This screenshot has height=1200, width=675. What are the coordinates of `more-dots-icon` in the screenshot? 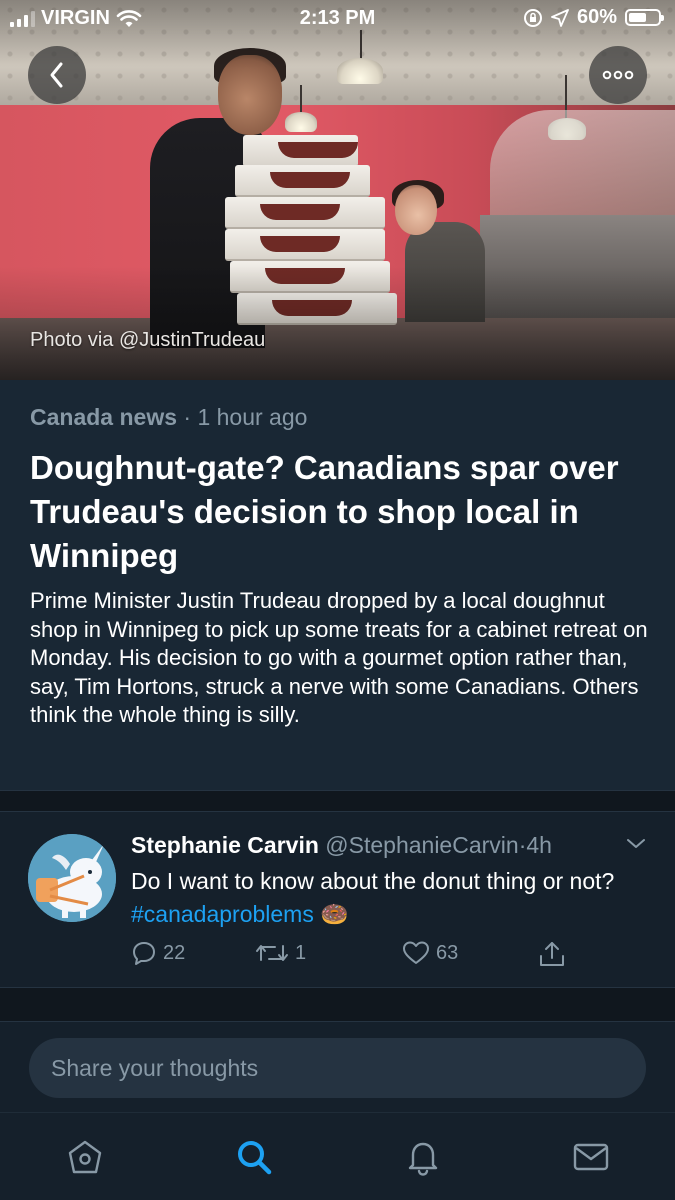 It's located at (618, 75).